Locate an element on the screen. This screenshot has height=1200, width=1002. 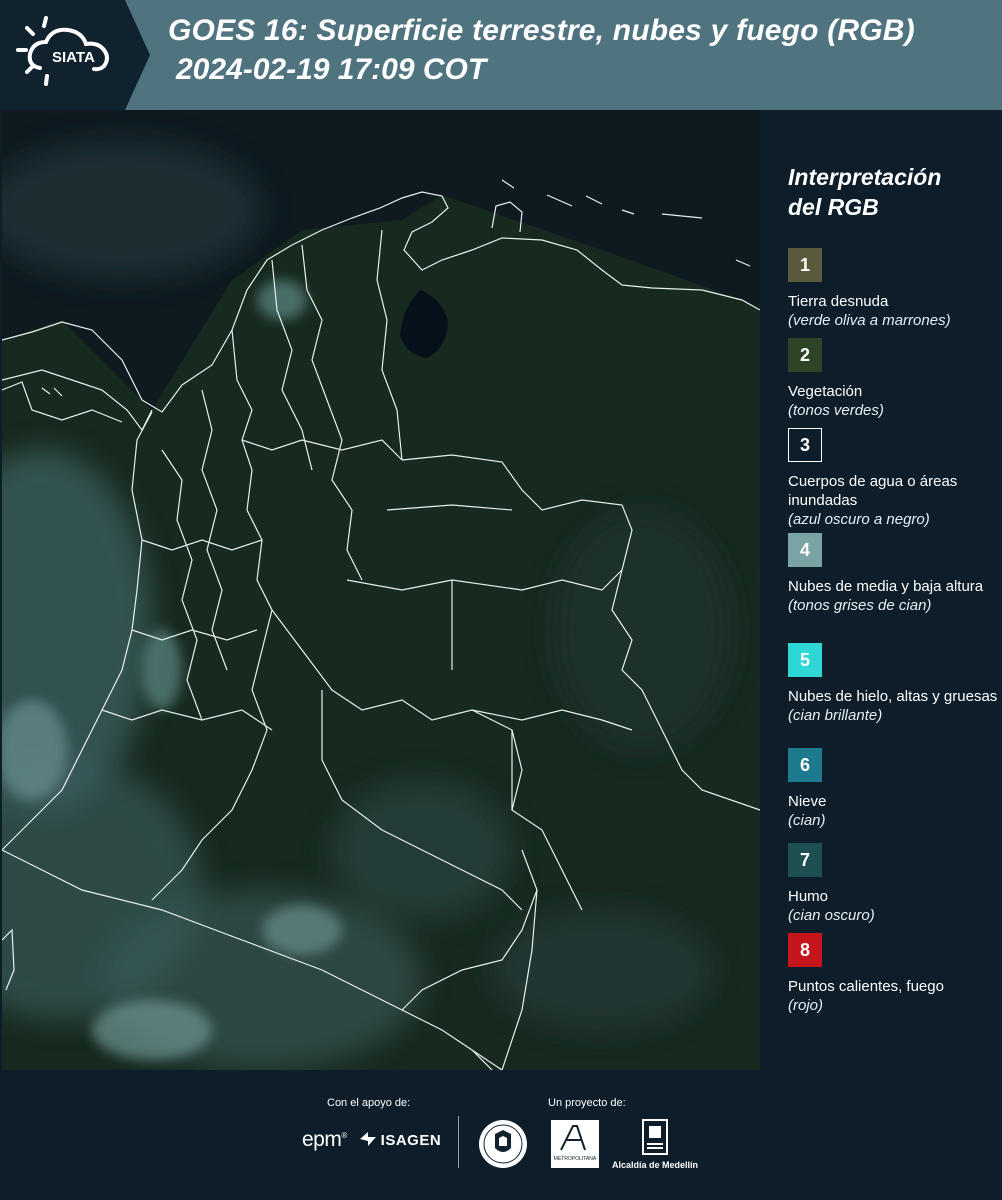
legend-swatch-3: 3 is located at coordinates (805, 445).